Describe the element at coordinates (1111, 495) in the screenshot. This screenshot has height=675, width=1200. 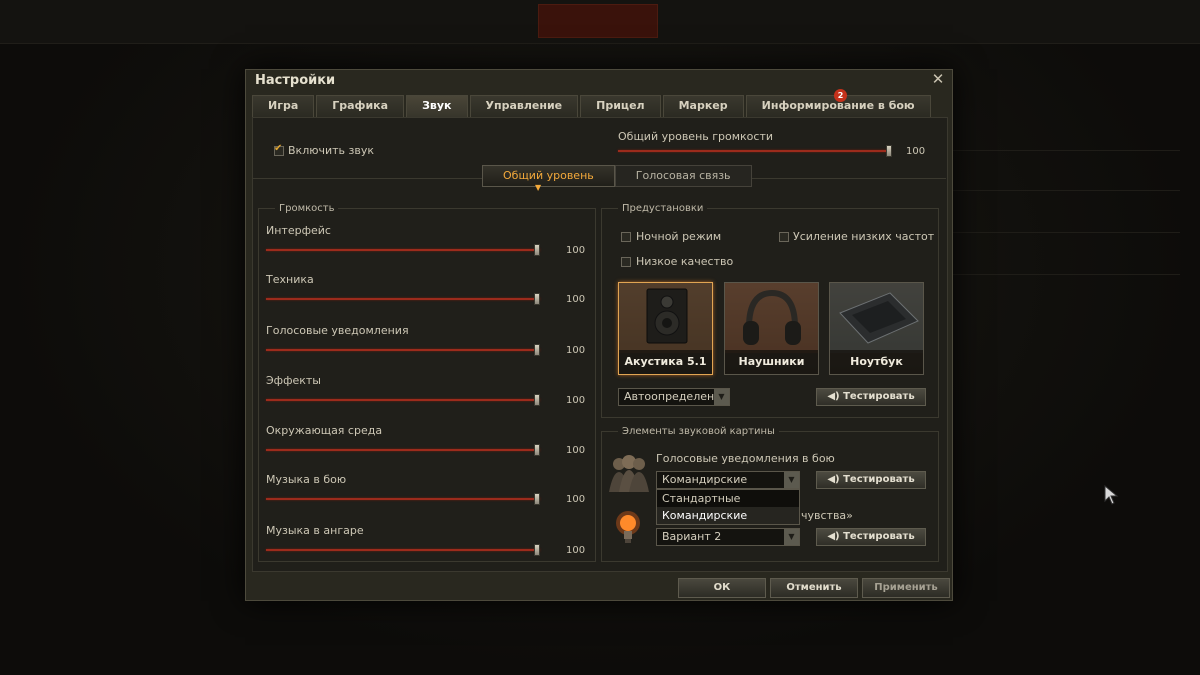
I see `mouse-cursor-icon` at that location.